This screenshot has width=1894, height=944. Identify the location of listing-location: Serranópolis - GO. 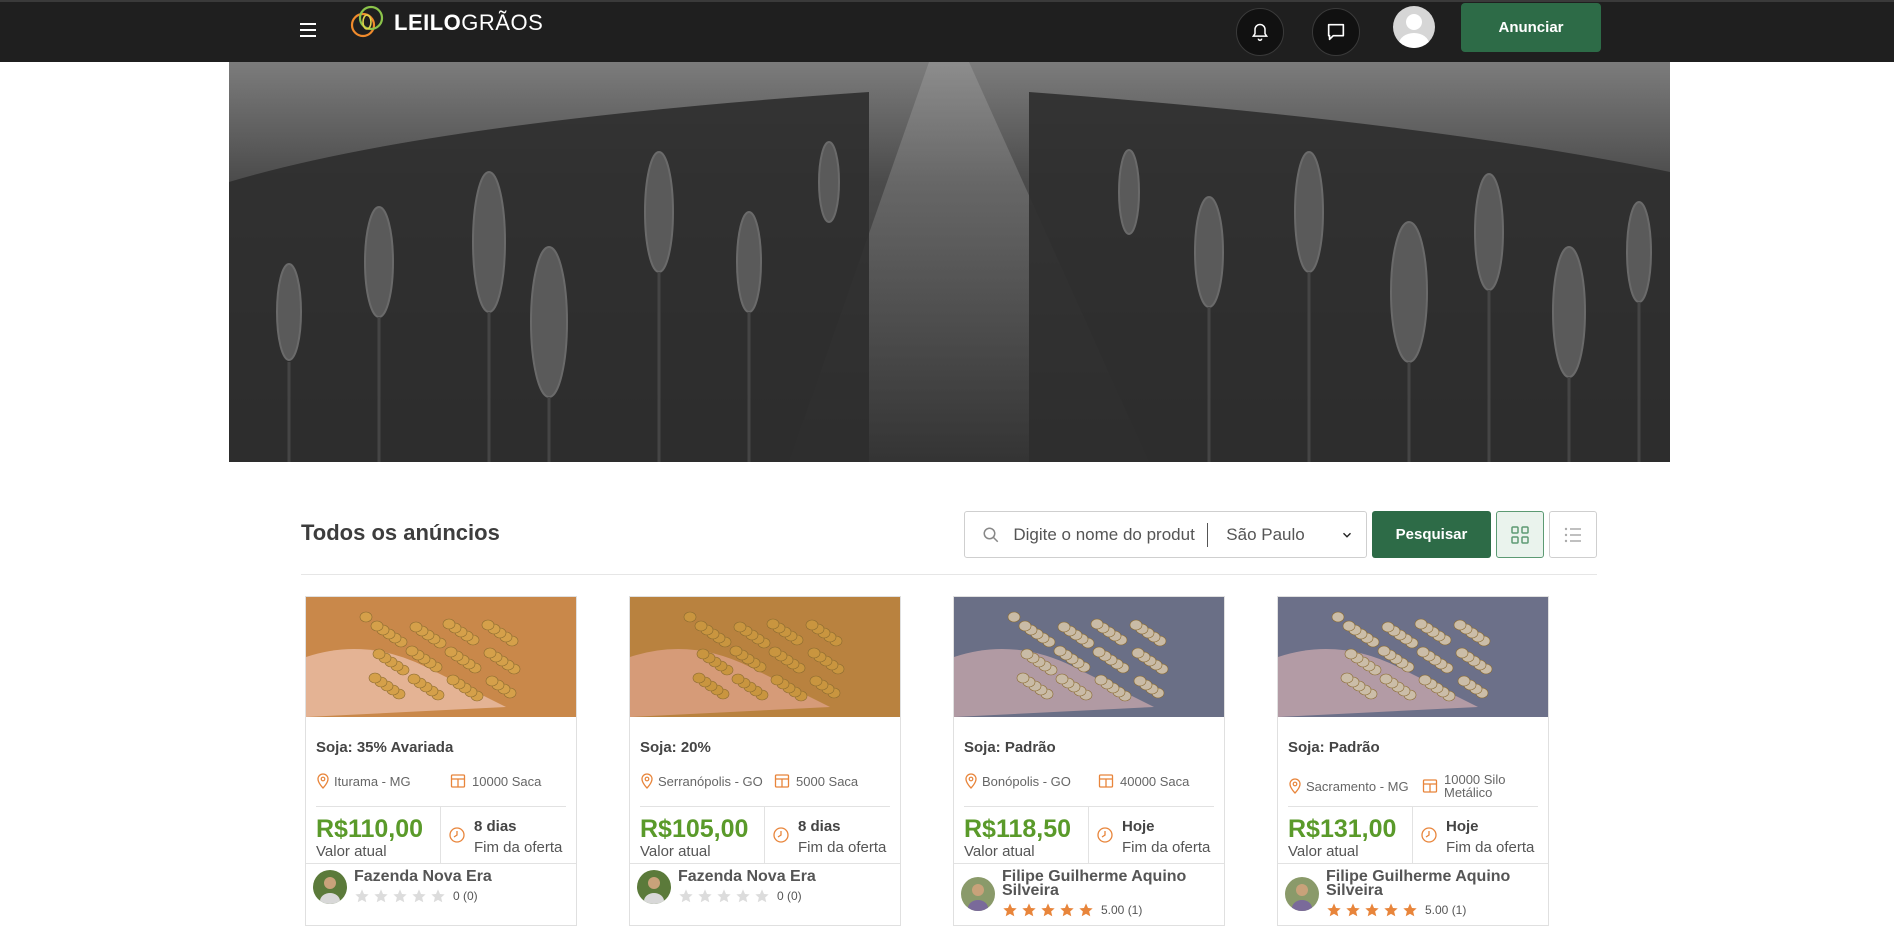
(707, 781).